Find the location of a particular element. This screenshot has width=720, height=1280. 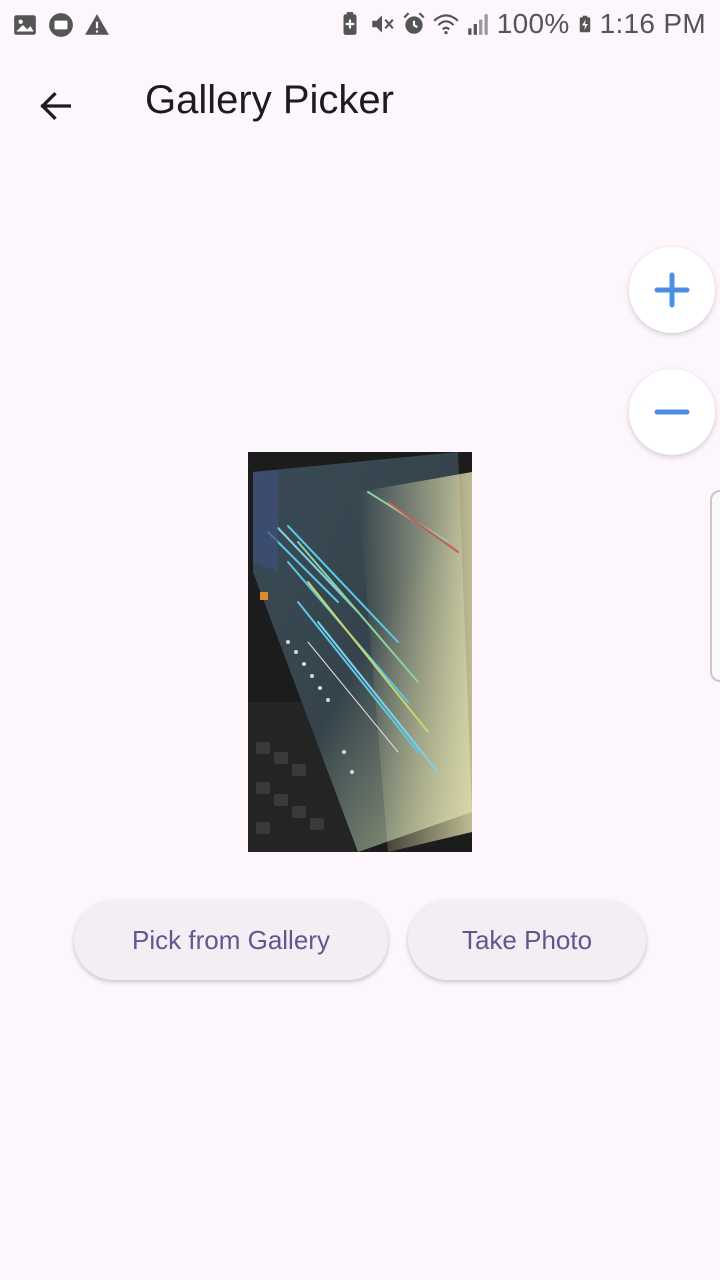

photo-preview is located at coordinates (360, 652).